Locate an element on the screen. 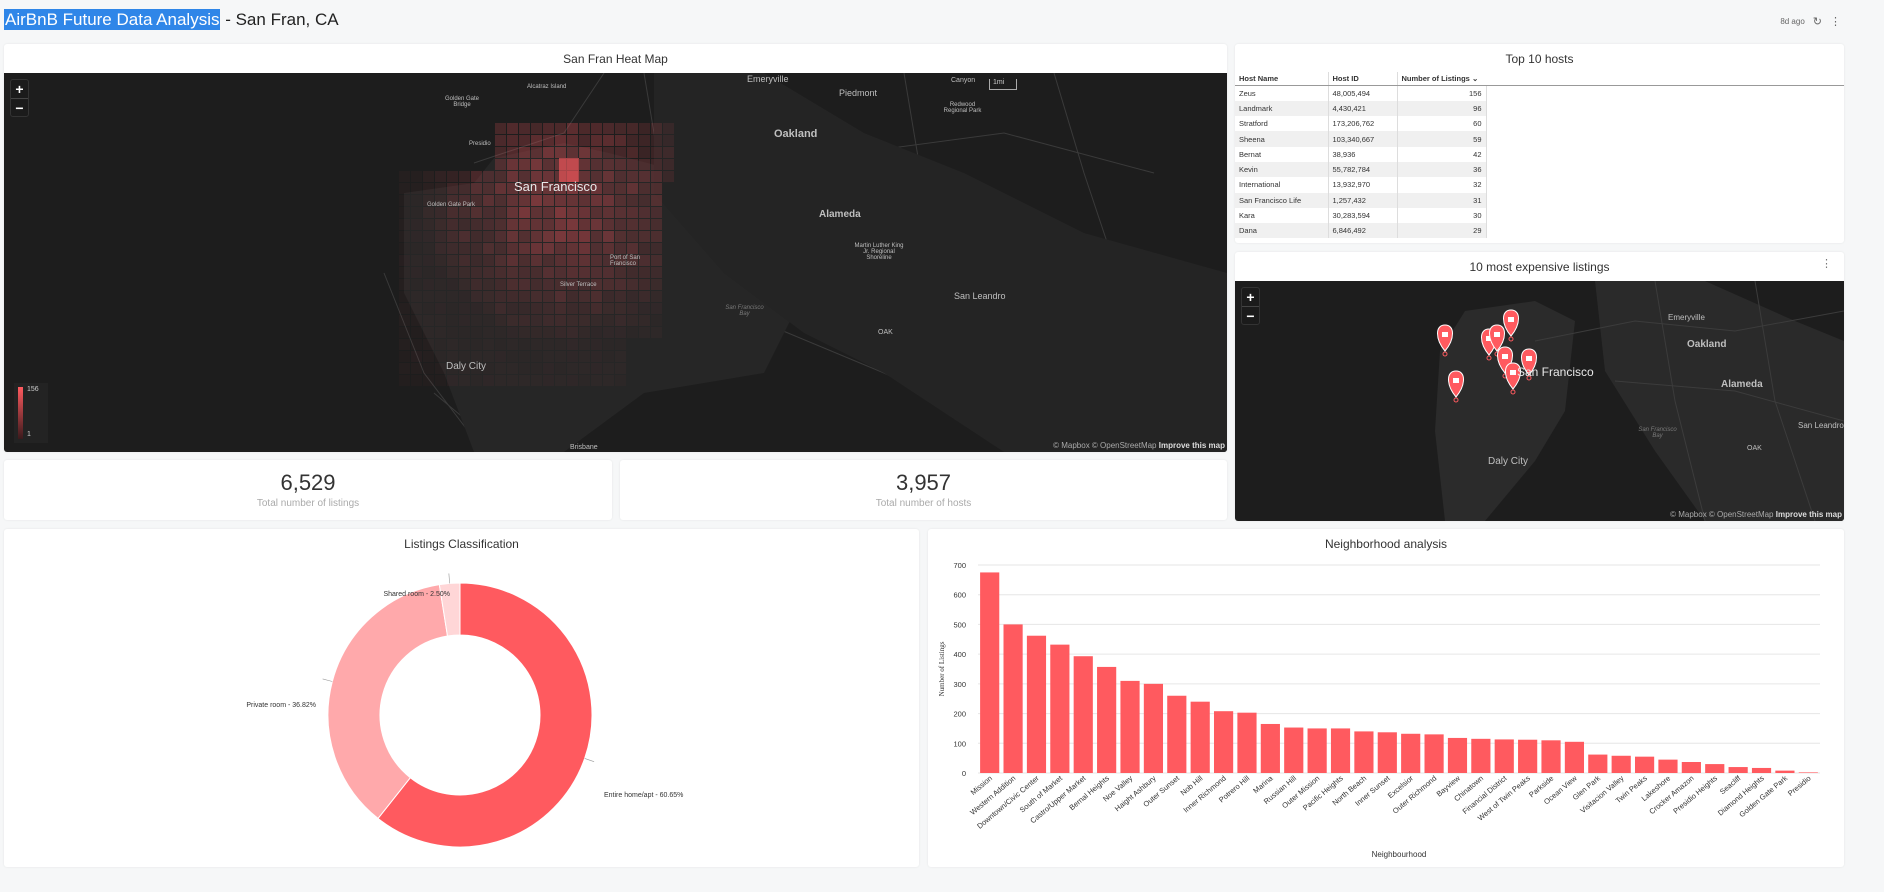  table-row: Dana 6,846,492 29 is located at coordinates (1539, 231).